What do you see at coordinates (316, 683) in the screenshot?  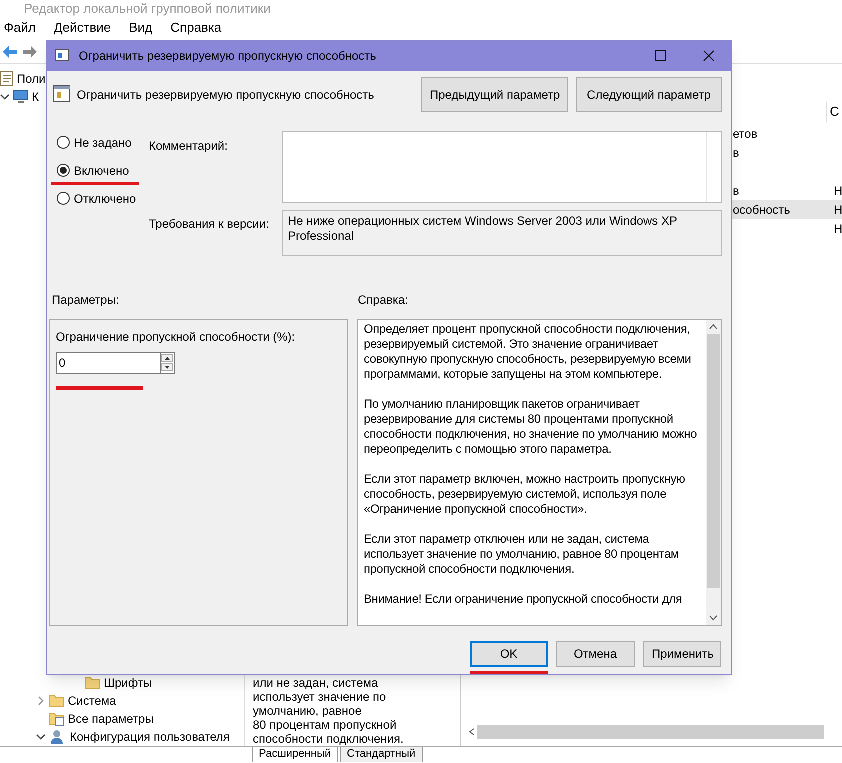 I see `help-text-line: или не задан, система` at bounding box center [316, 683].